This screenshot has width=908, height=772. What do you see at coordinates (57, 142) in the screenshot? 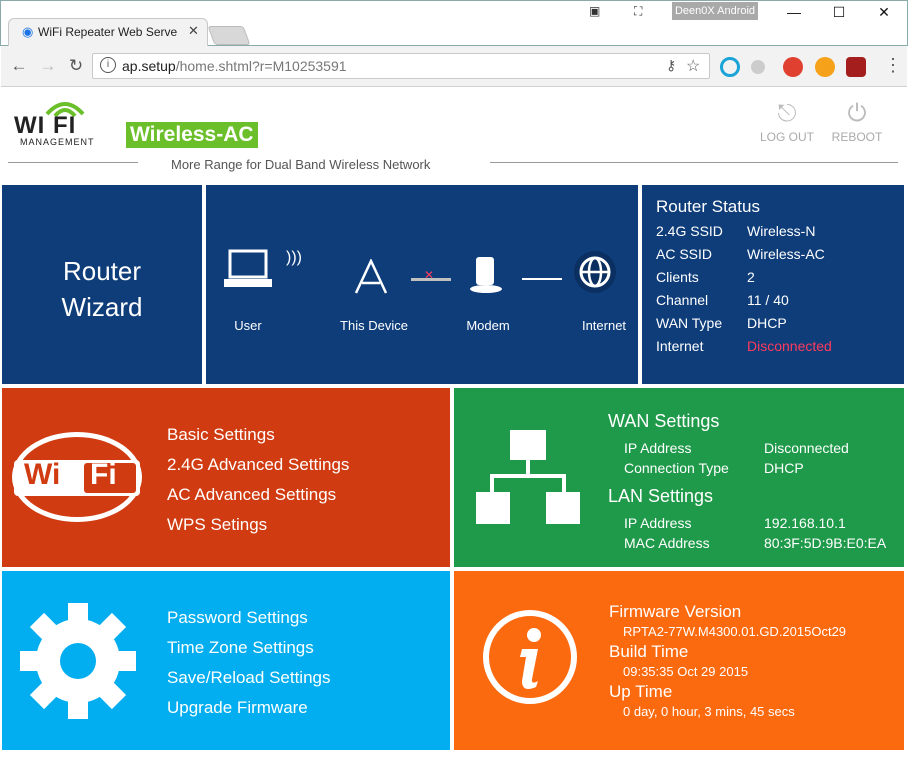
I see `logo-subtext: MANAGEMENT` at bounding box center [57, 142].